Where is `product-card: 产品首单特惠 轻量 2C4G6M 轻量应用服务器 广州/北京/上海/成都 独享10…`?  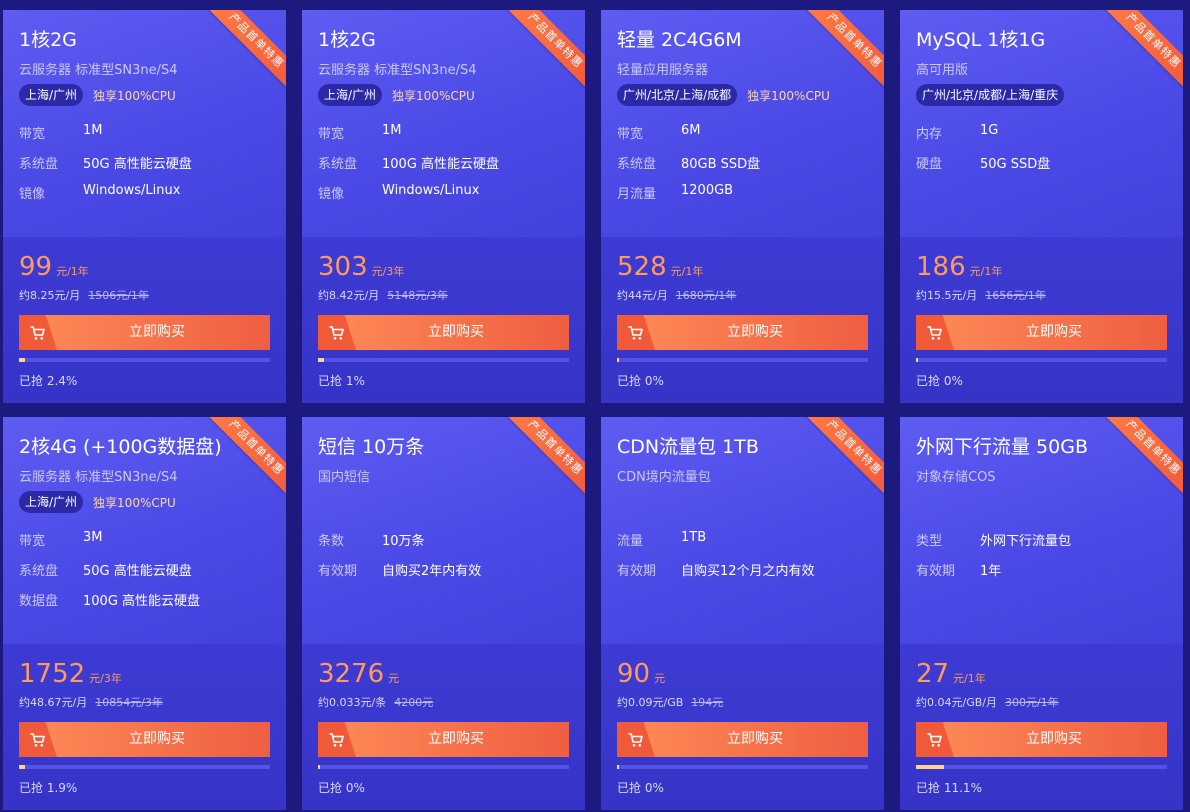
product-card: 产品首单特惠 轻量 2C4G6M 轻量应用服务器 广州/北京/上海/成都 独享10… is located at coordinates (742, 206).